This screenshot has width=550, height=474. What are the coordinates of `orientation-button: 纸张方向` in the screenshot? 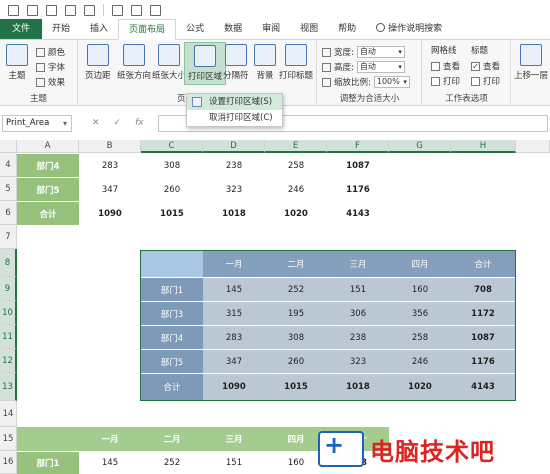 It's located at (134, 62).